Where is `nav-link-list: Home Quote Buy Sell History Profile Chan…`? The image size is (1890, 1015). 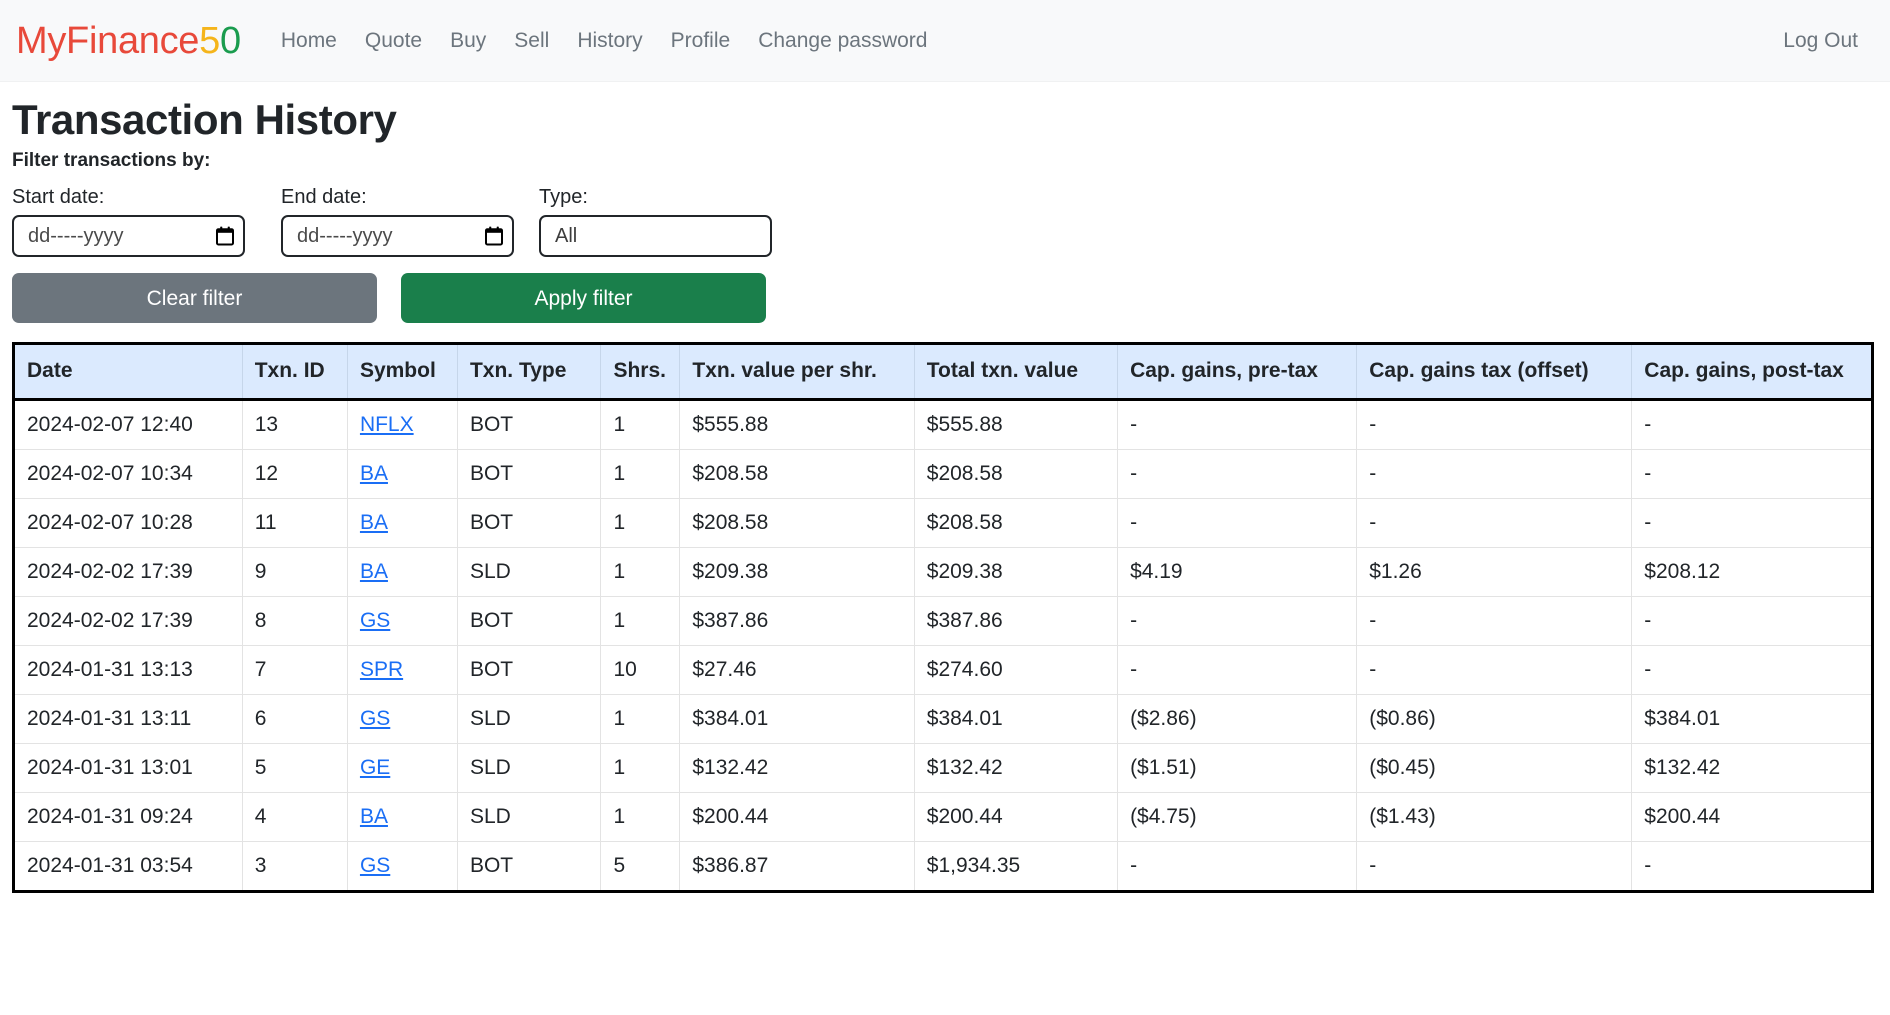 nav-link-list: Home Quote Buy Sell History Profile Chan… is located at coordinates (604, 40).